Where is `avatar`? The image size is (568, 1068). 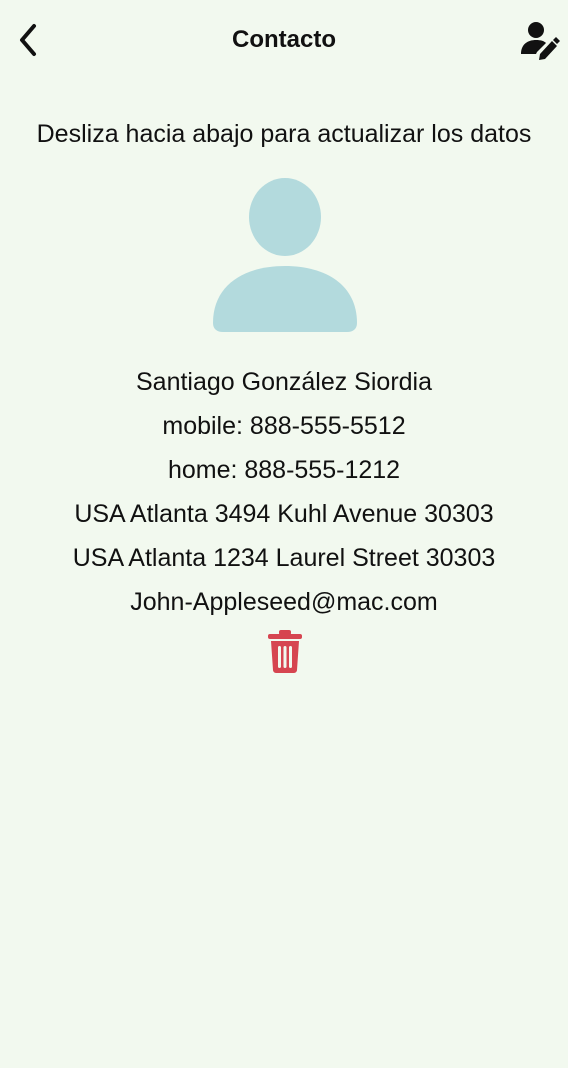 avatar is located at coordinates (285, 256).